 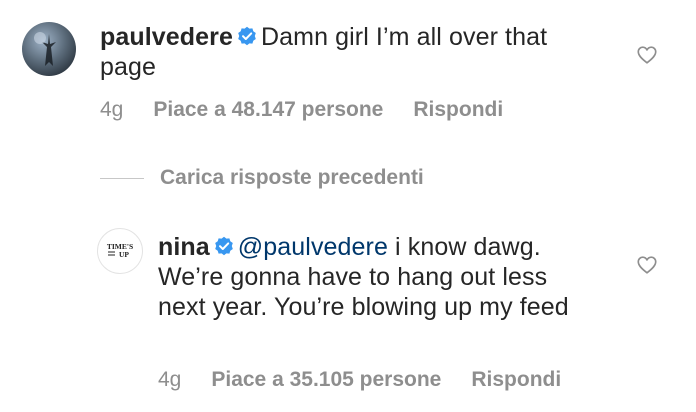 I want to click on avatar-paulvedere, so click(x=49, y=49).